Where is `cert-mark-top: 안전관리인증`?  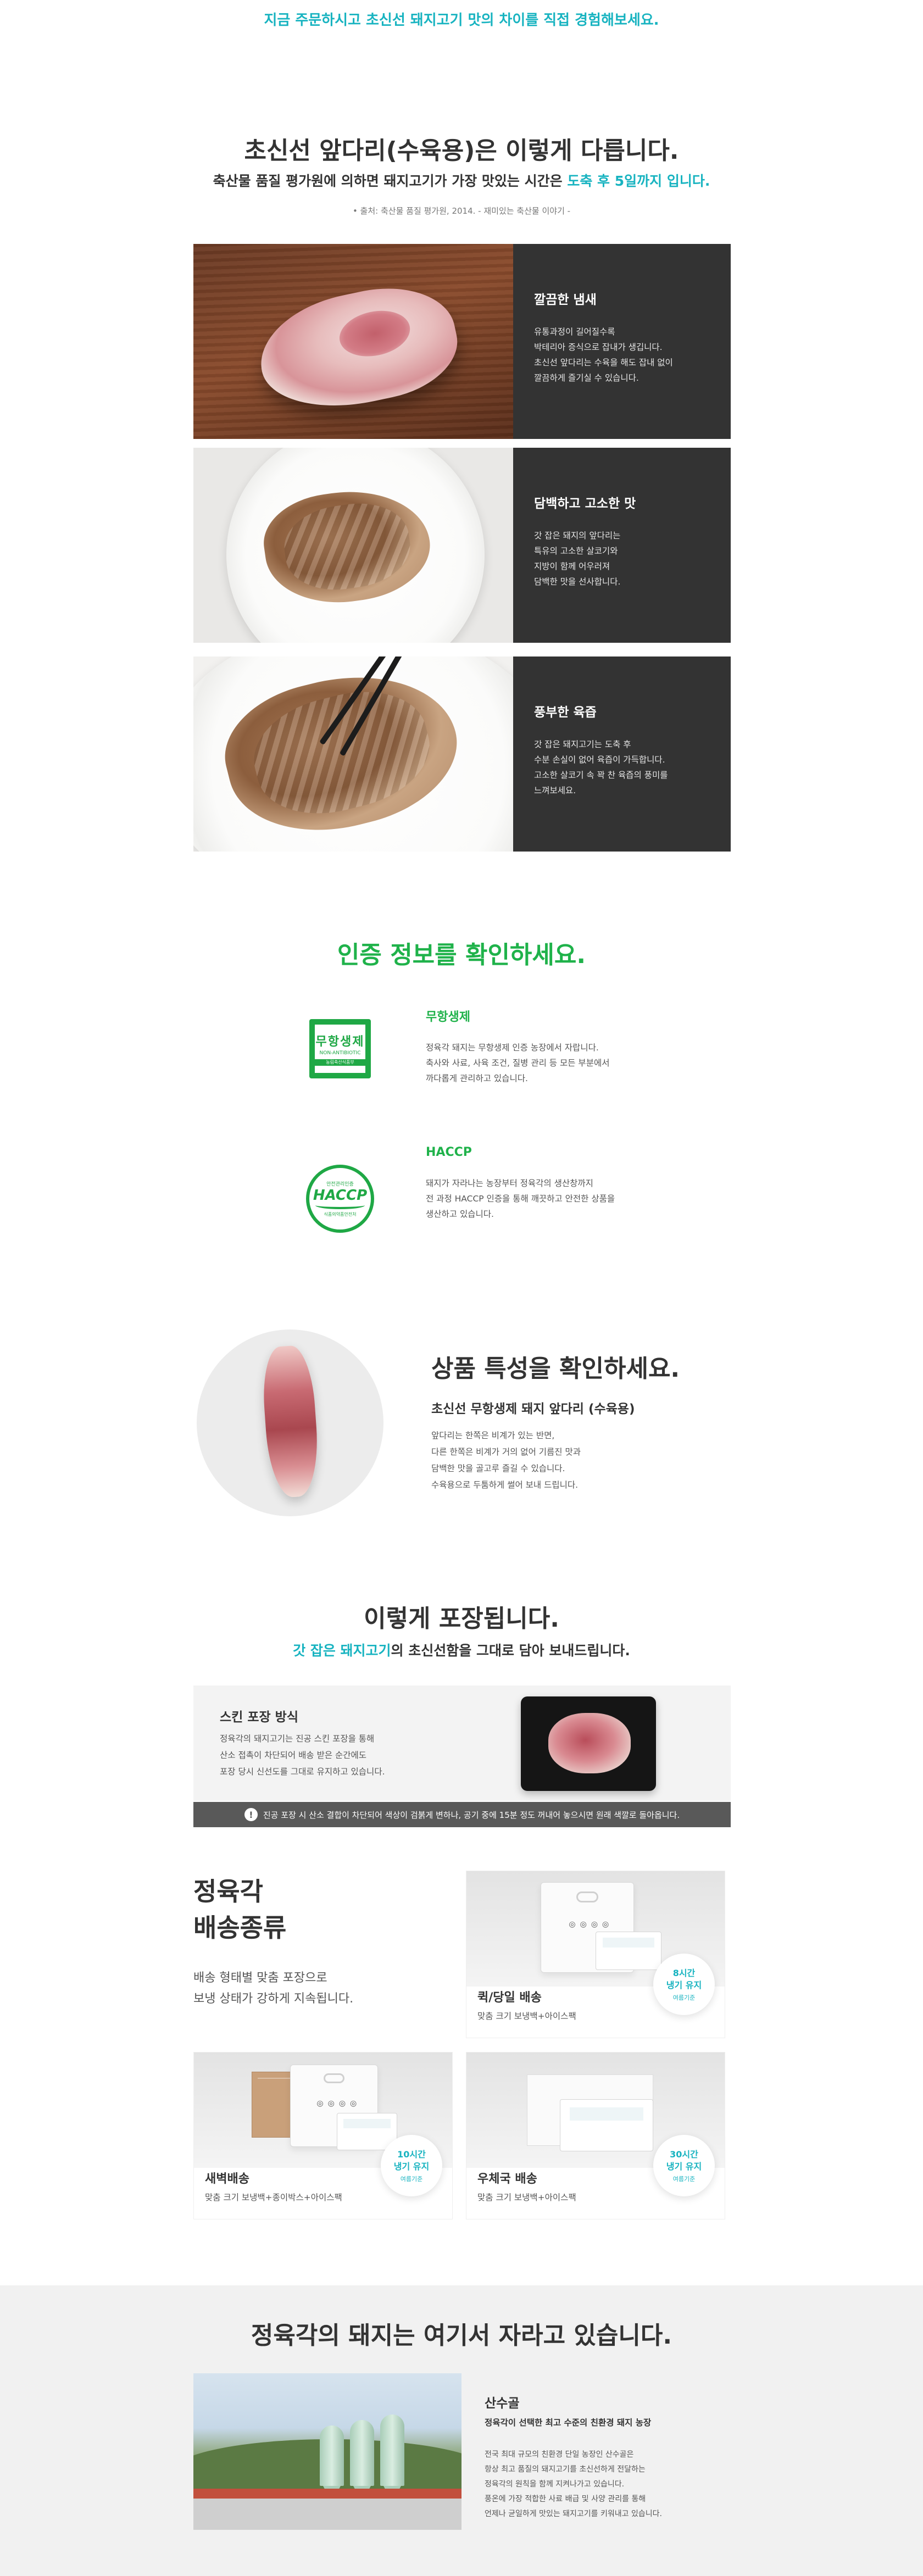
cert-mark-top: 안전관리인증 is located at coordinates (340, 1185).